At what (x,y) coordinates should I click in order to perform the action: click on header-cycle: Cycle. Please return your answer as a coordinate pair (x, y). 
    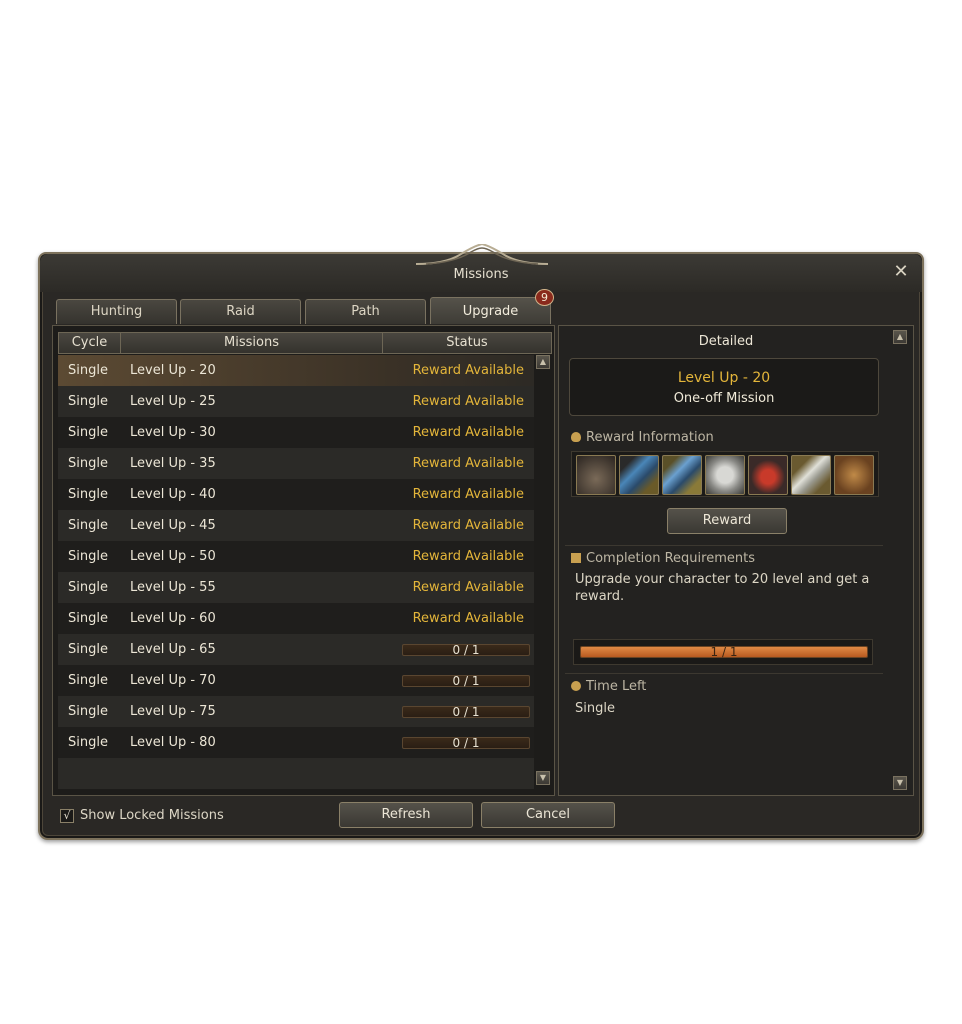
    Looking at the image, I should click on (90, 343).